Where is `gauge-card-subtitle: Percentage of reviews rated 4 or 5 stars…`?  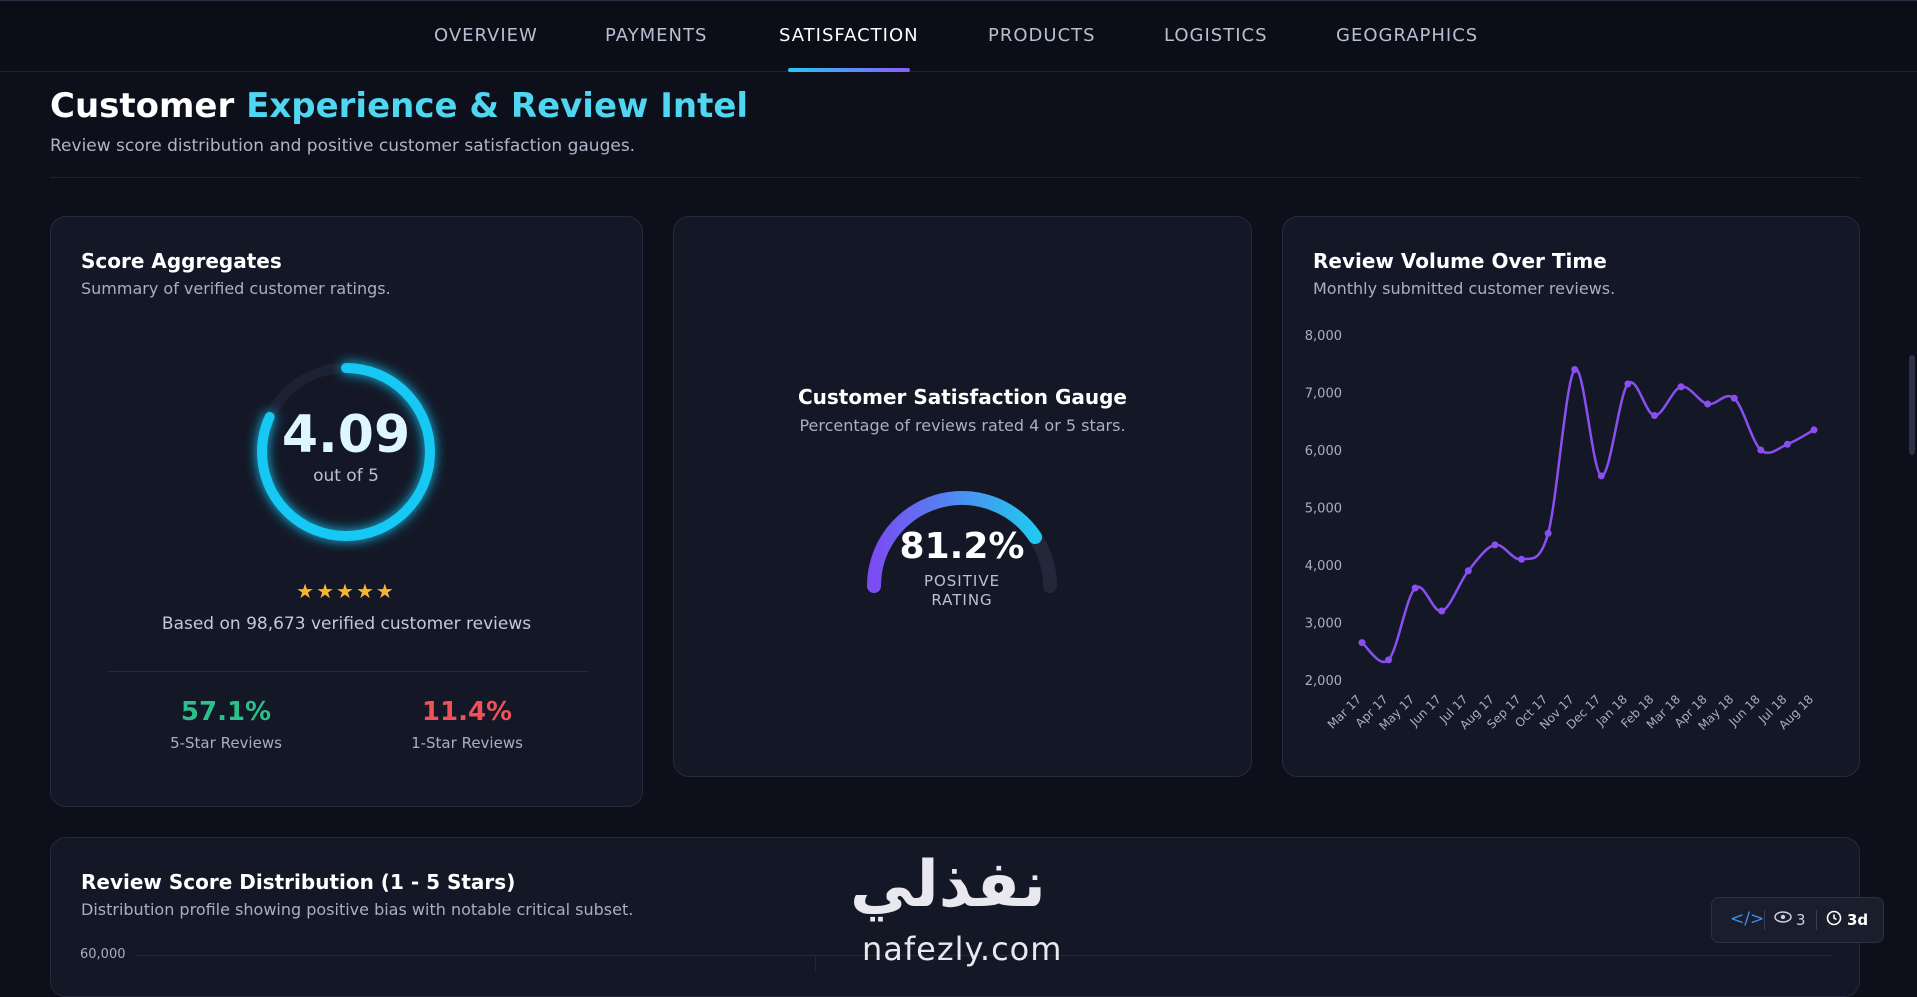
gauge-card-subtitle: Percentage of reviews rated 4 or 5 stars… is located at coordinates (962, 425).